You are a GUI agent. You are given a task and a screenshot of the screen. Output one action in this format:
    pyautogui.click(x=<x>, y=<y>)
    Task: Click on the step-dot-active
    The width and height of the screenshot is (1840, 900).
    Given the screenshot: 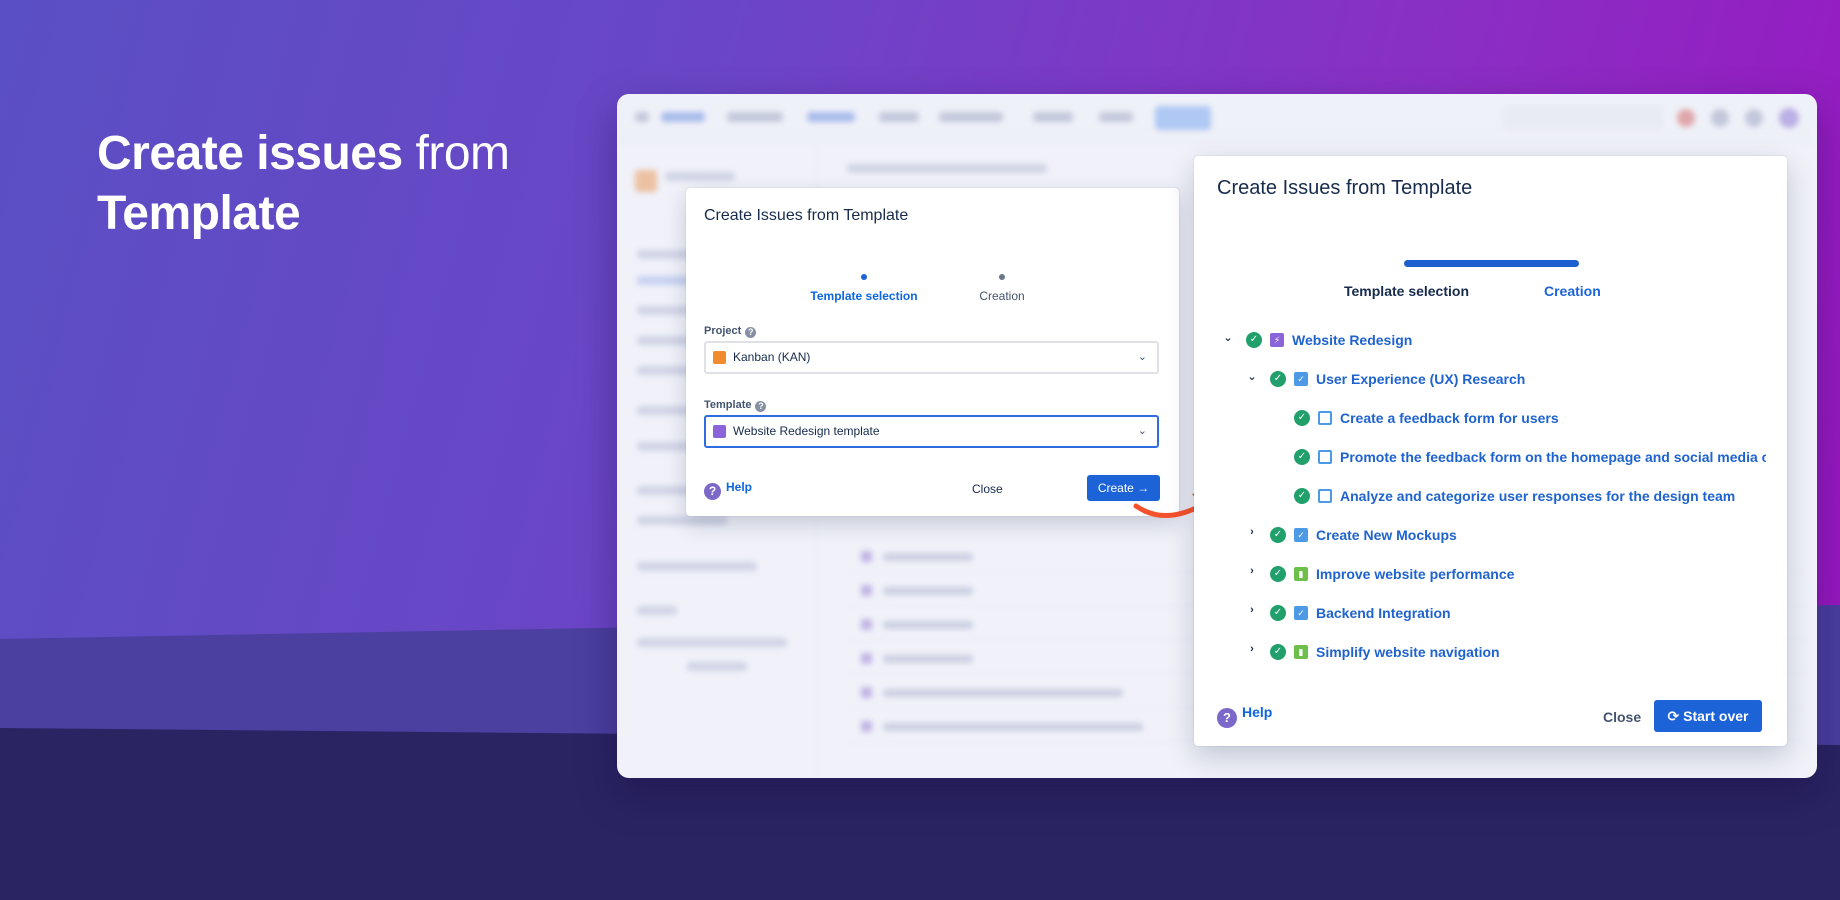 What is the action you would take?
    pyautogui.click(x=864, y=277)
    